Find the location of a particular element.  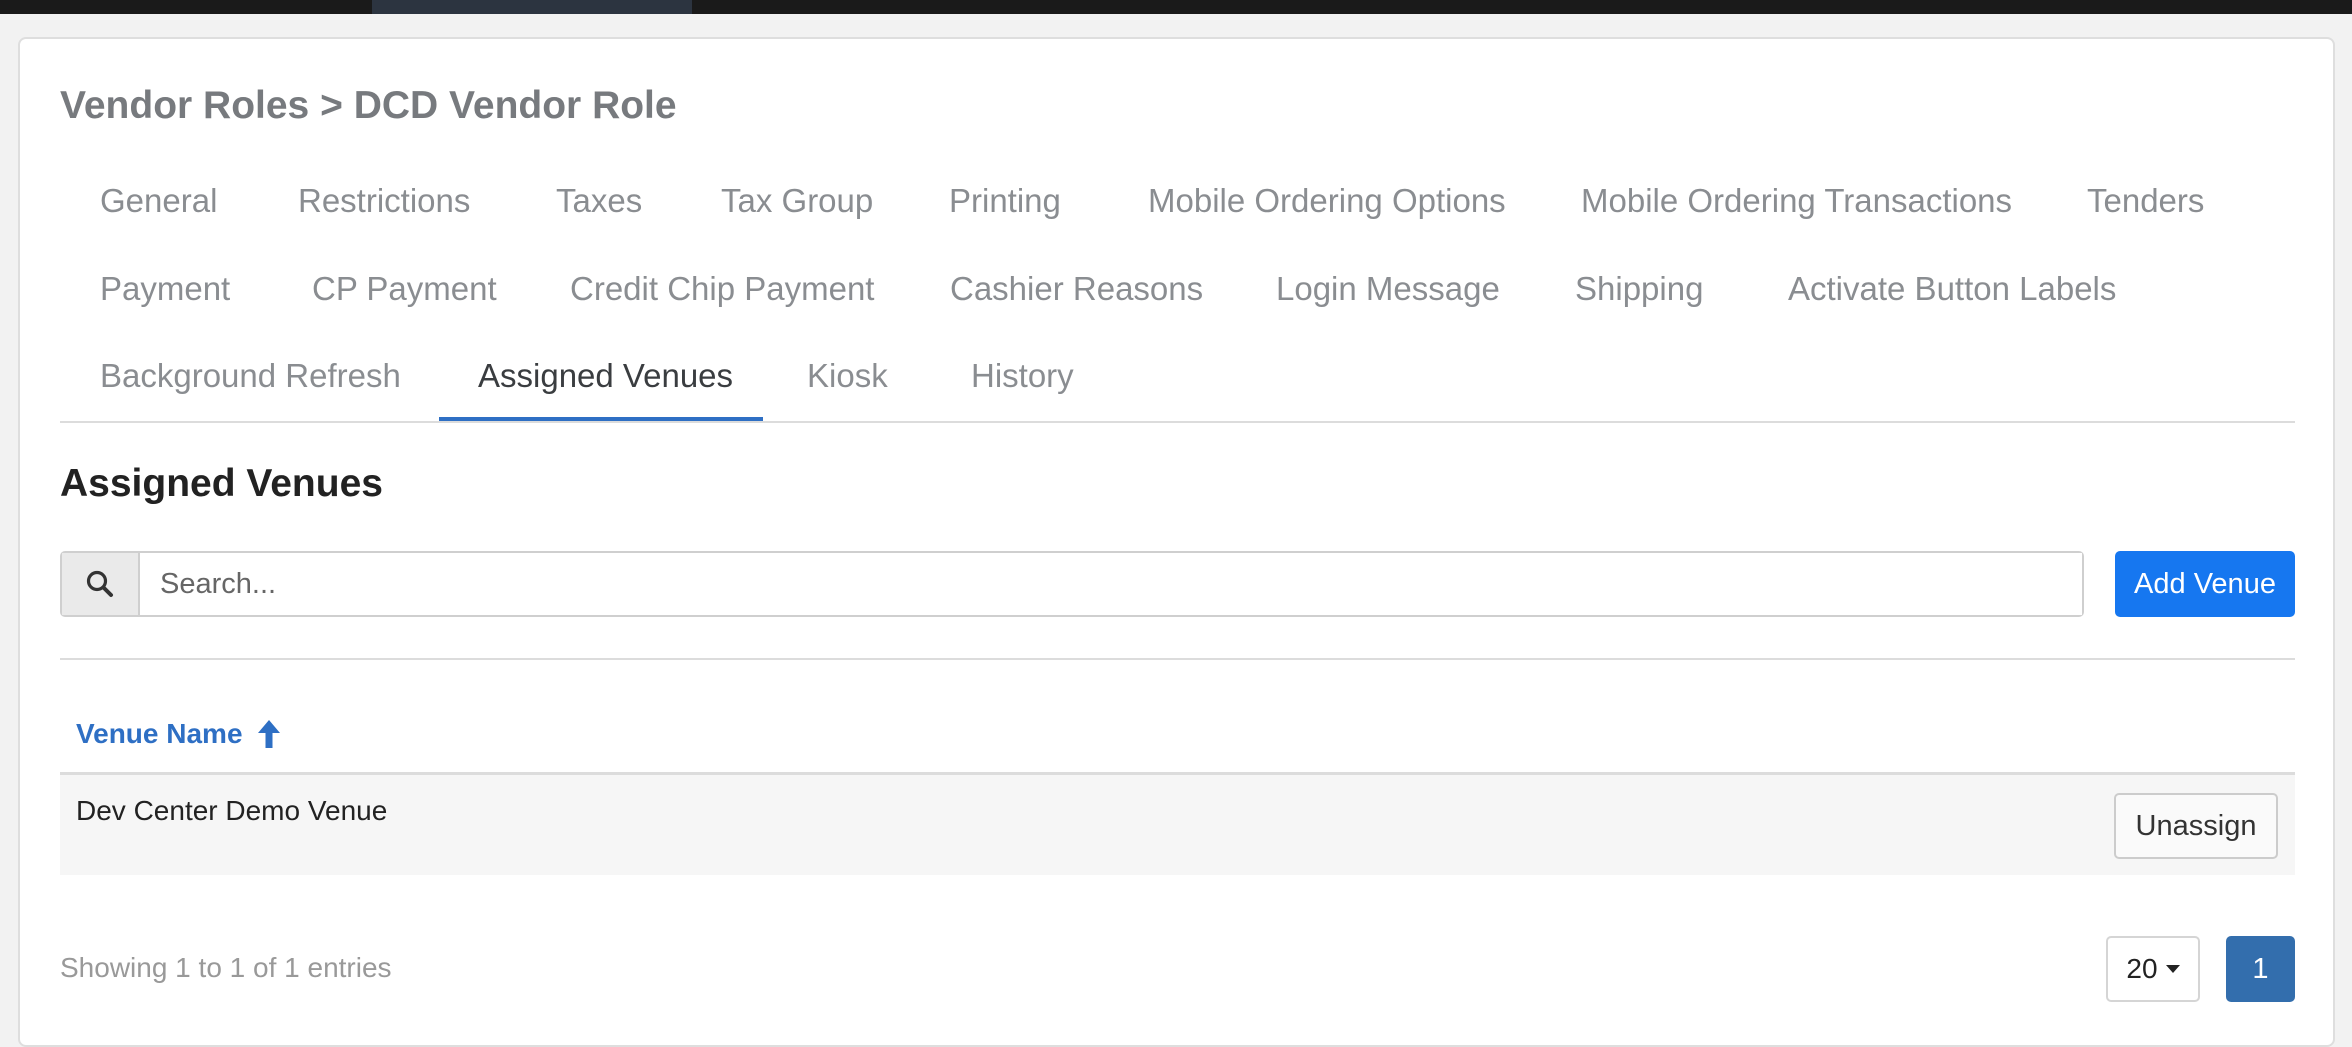

search-group is located at coordinates (1072, 584).